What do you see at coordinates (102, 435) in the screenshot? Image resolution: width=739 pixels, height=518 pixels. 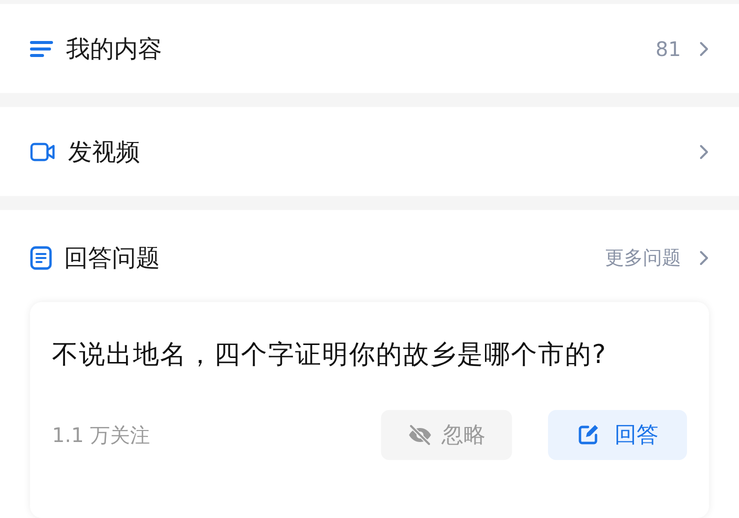 I see `followers-count: 1.1 万关注` at bounding box center [102, 435].